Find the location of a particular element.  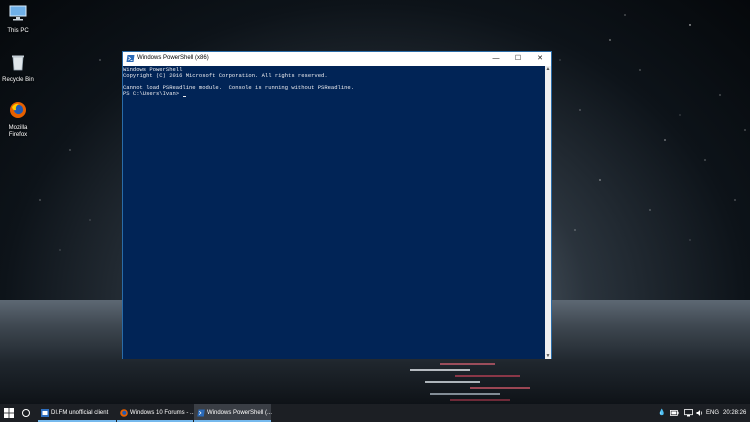

console-prompt-line: PS C:\Users\Ivan> is located at coordinates (334, 94).